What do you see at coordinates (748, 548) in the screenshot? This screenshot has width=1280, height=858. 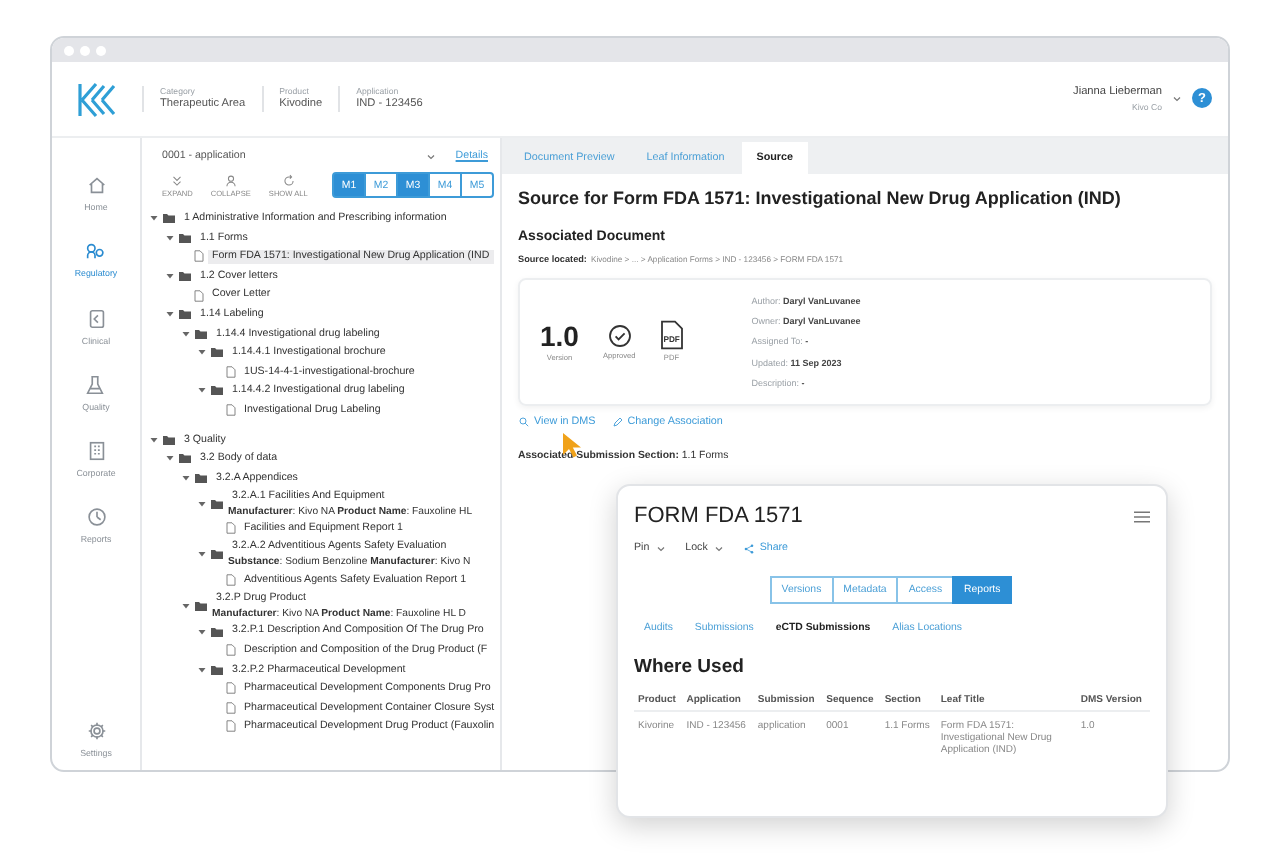 I see `share-icon` at bounding box center [748, 548].